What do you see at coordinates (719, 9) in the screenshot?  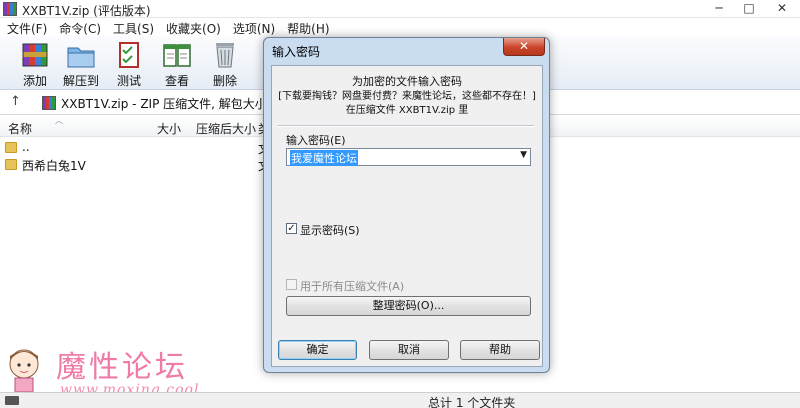 I see `minimize-button: ─` at bounding box center [719, 9].